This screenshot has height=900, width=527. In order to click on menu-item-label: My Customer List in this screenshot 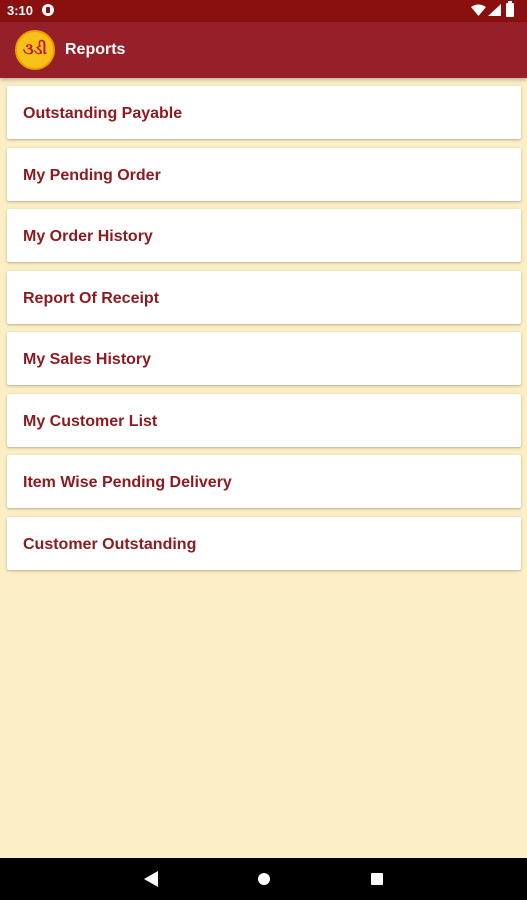, I will do `click(90, 421)`.